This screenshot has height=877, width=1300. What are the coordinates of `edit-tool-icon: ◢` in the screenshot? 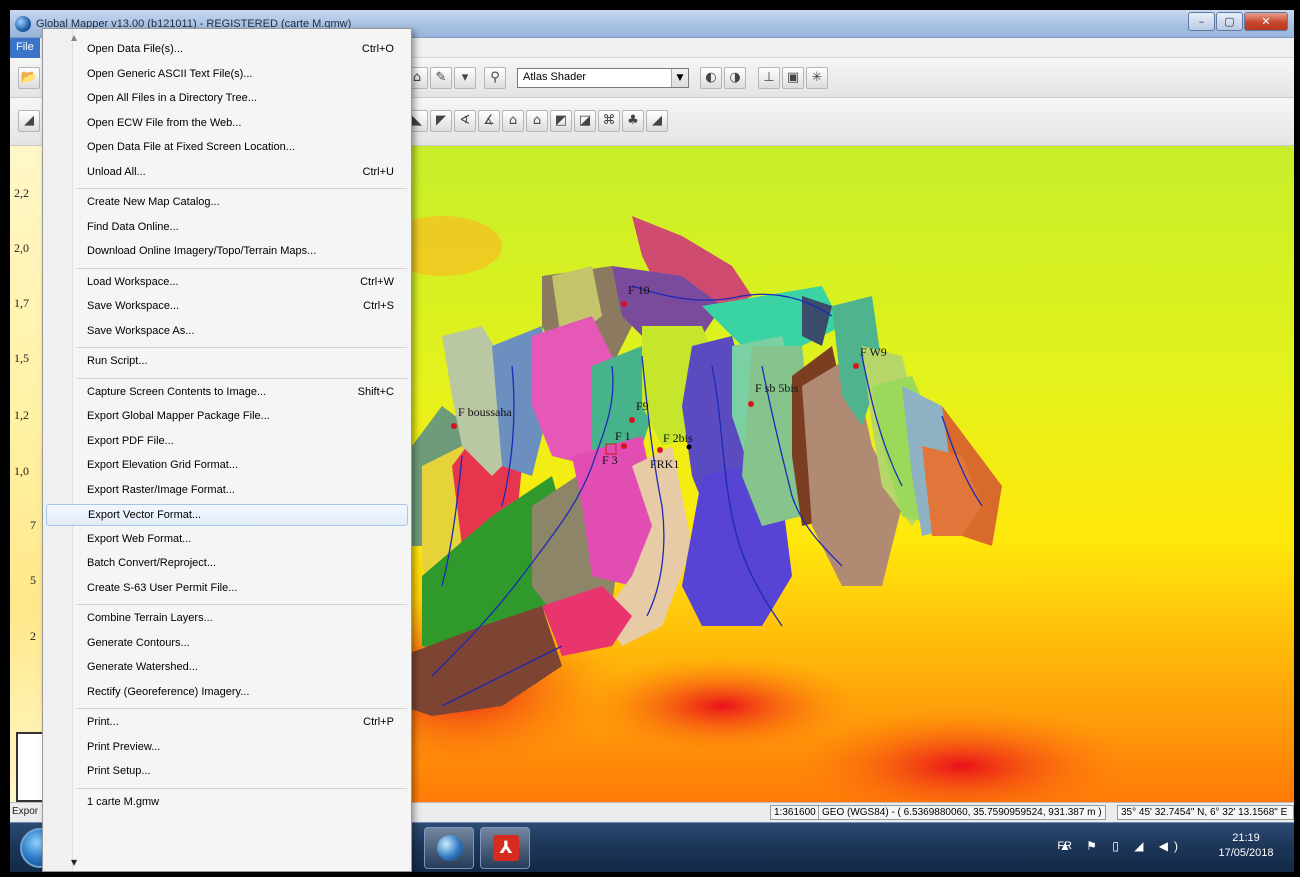 It's located at (29, 121).